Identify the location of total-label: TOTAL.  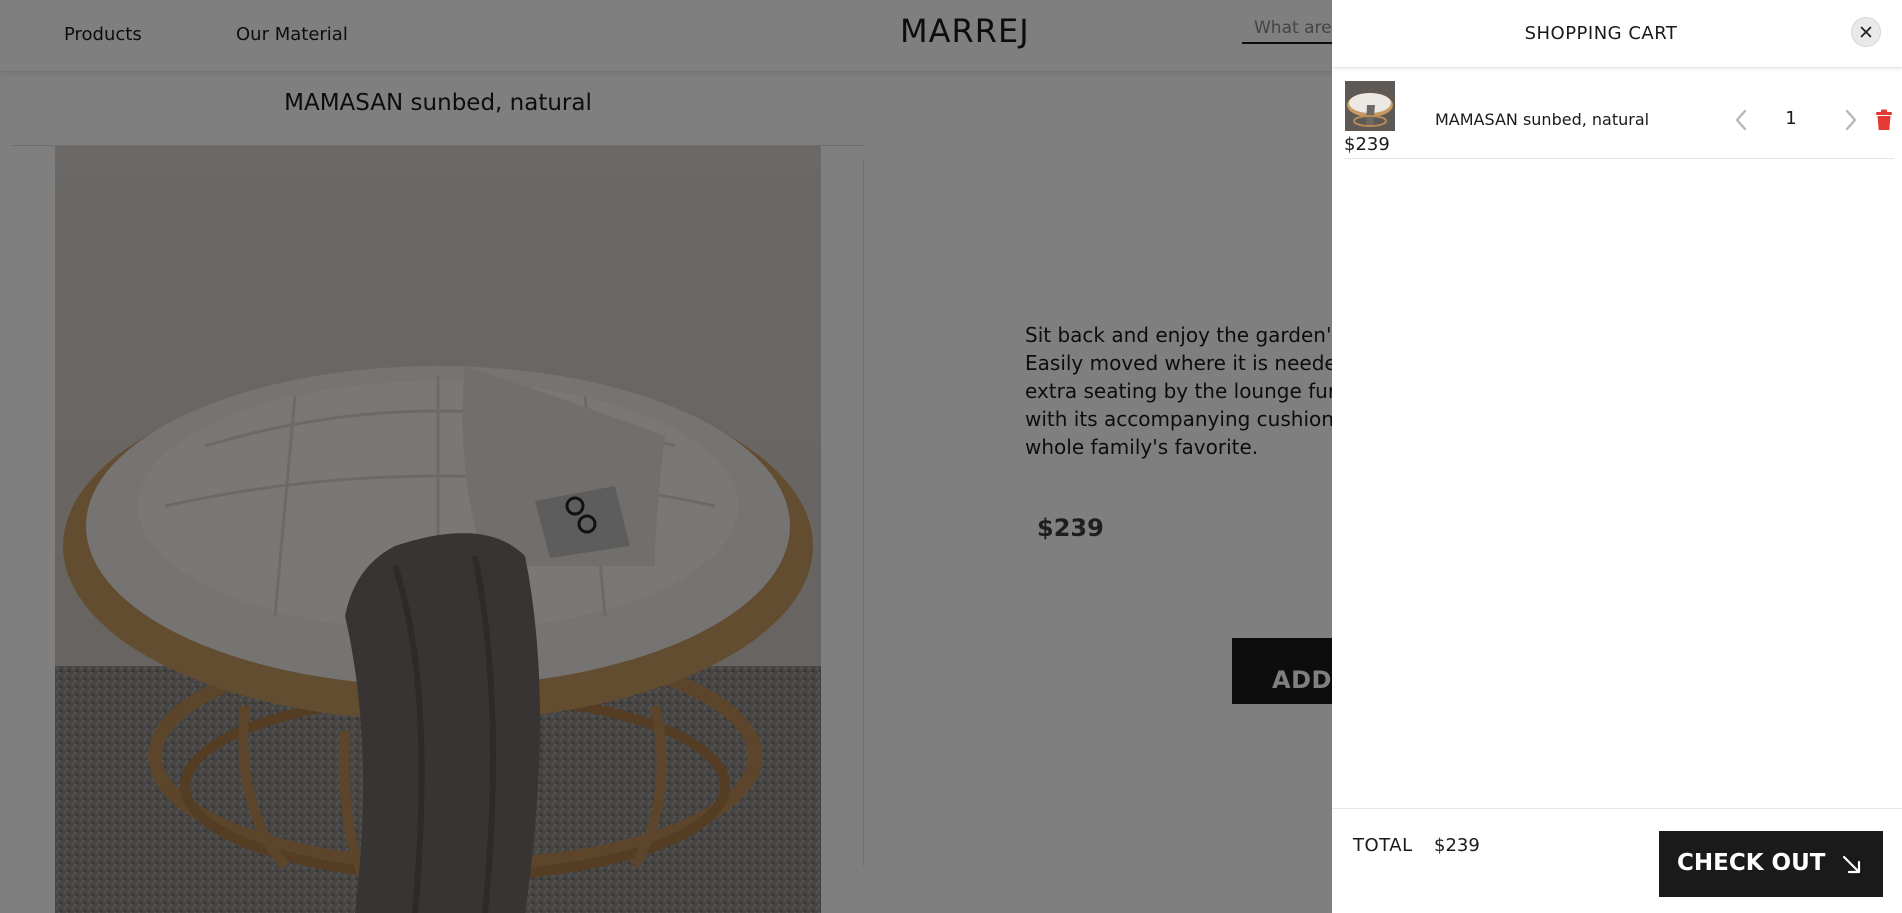
(1383, 845).